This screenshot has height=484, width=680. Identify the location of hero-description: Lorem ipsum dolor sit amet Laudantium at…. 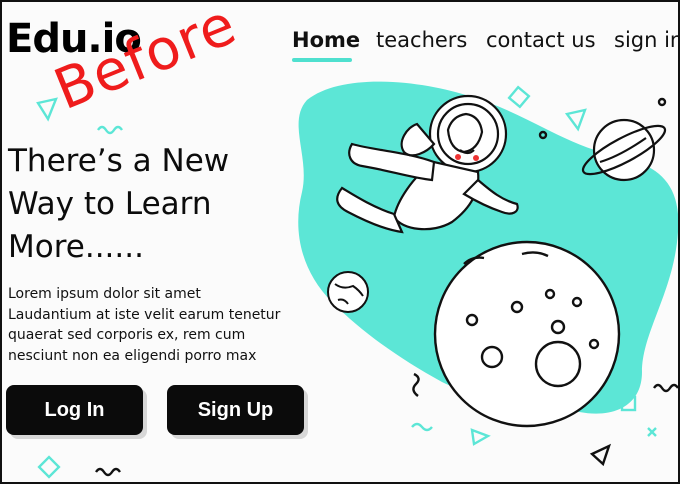
(153, 325).